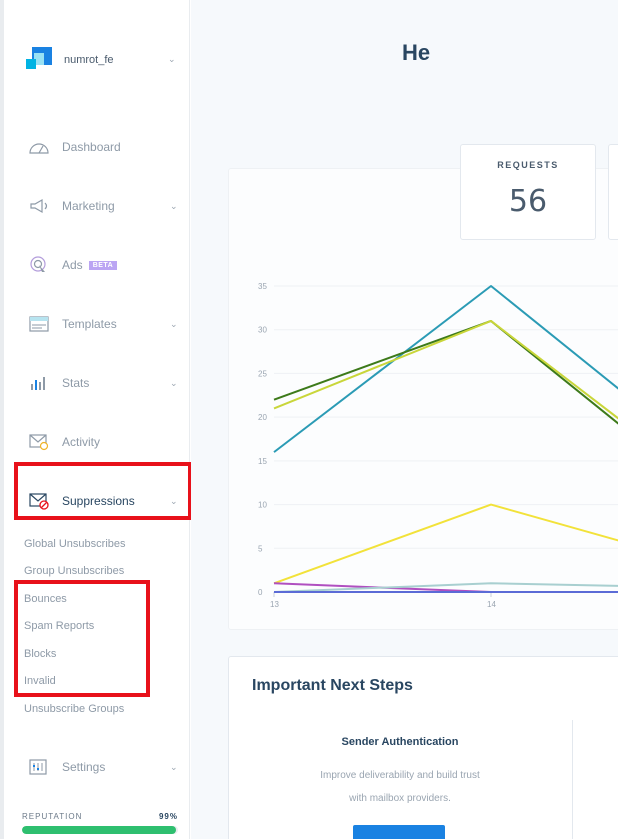  I want to click on y-tick-label: 15, so click(262, 461).